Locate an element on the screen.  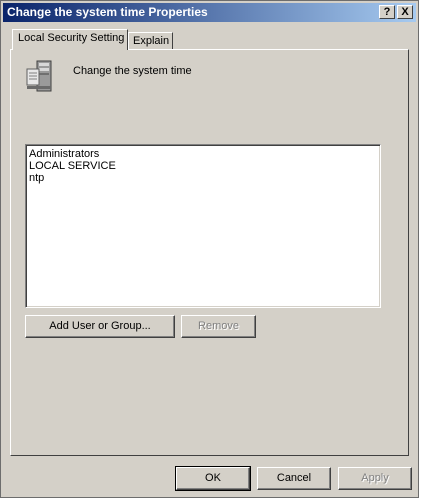
remove-button: Remove is located at coordinates (218, 326).